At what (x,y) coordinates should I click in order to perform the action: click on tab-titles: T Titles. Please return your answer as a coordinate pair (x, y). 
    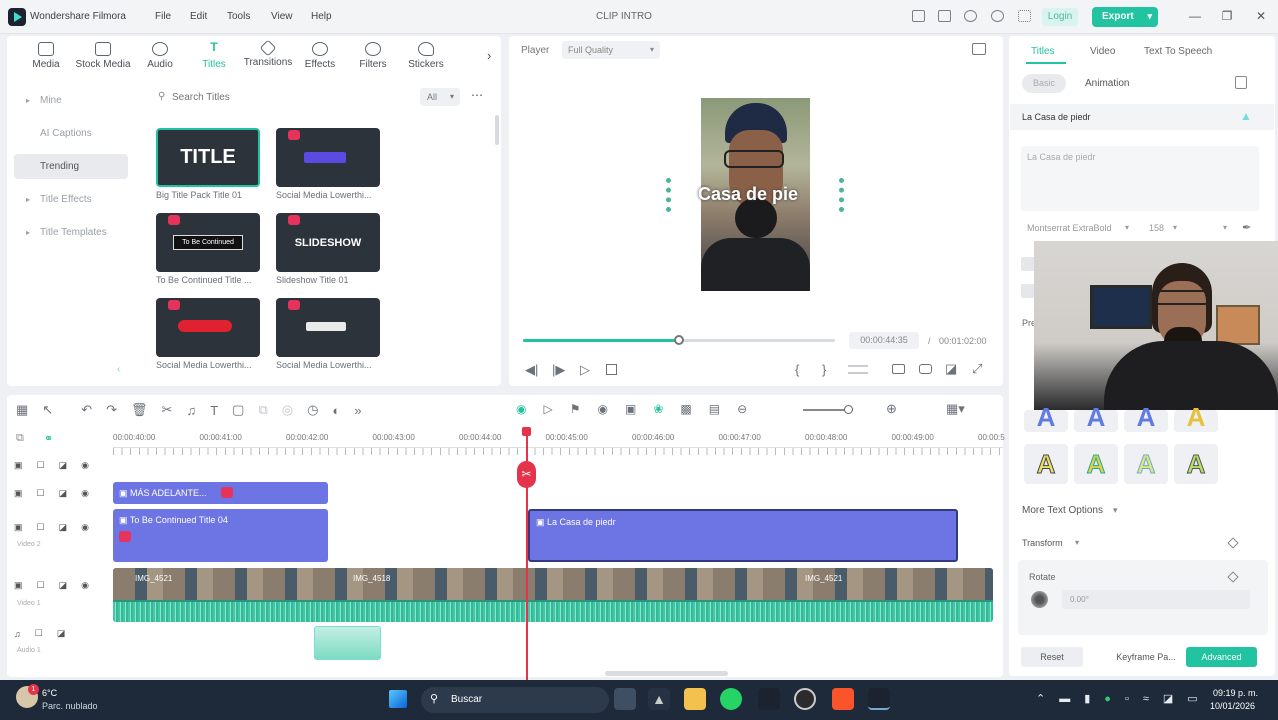
    Looking at the image, I should click on (214, 55).